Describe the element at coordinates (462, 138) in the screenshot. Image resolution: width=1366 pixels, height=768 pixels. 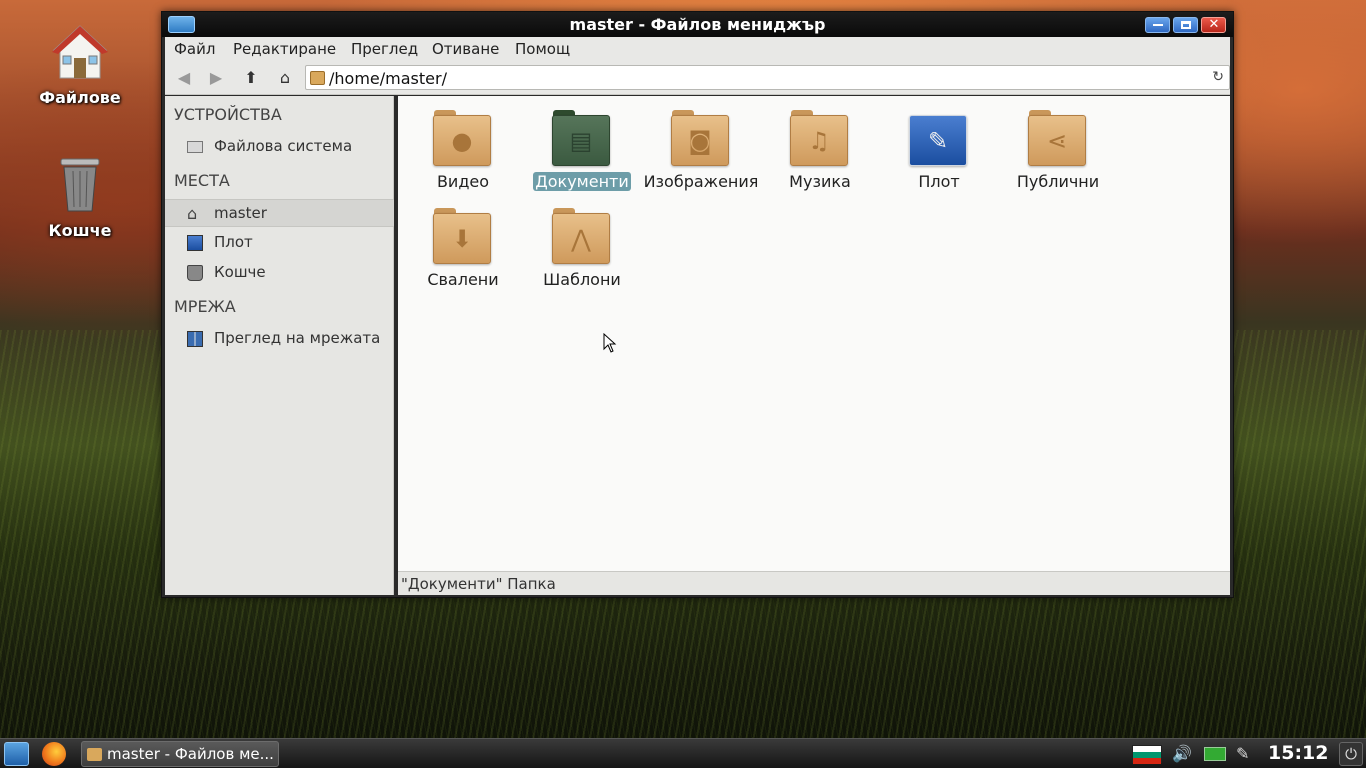
I see `video-folder-icon: ●` at that location.